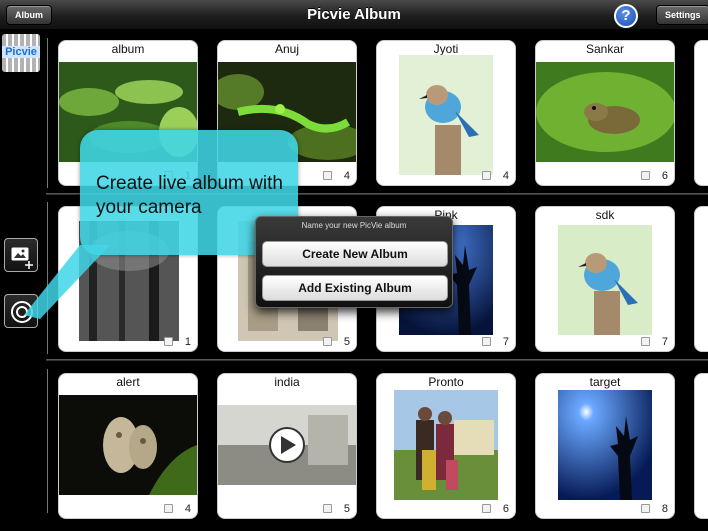 This screenshot has width=708, height=531. What do you see at coordinates (187, 342) in the screenshot?
I see `photo-count: 1` at bounding box center [187, 342].